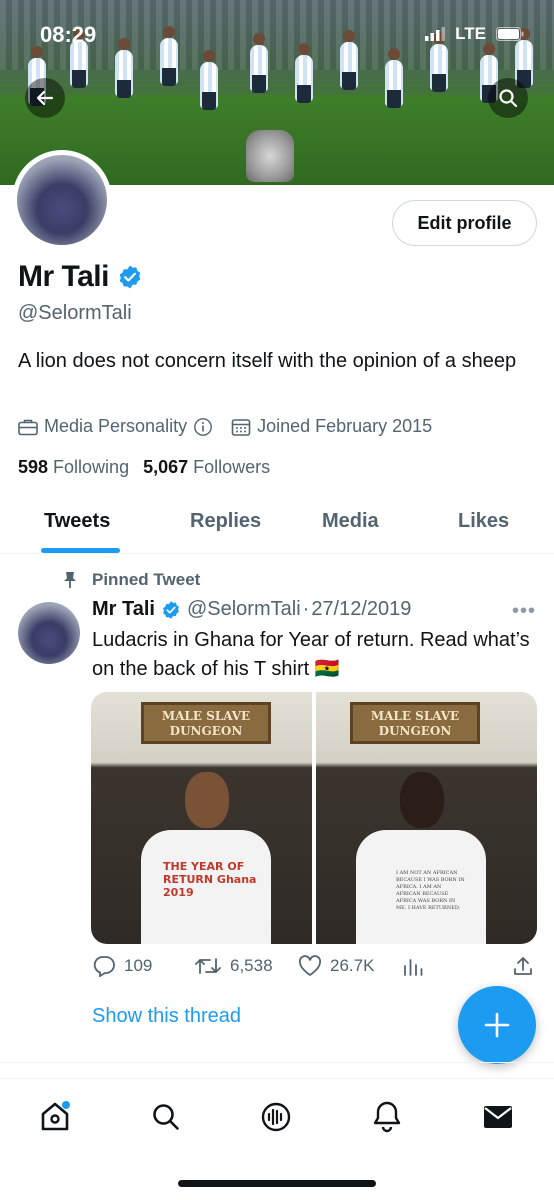 This screenshot has height=1200, width=554. I want to click on nav-spaces, so click(276, 1117).